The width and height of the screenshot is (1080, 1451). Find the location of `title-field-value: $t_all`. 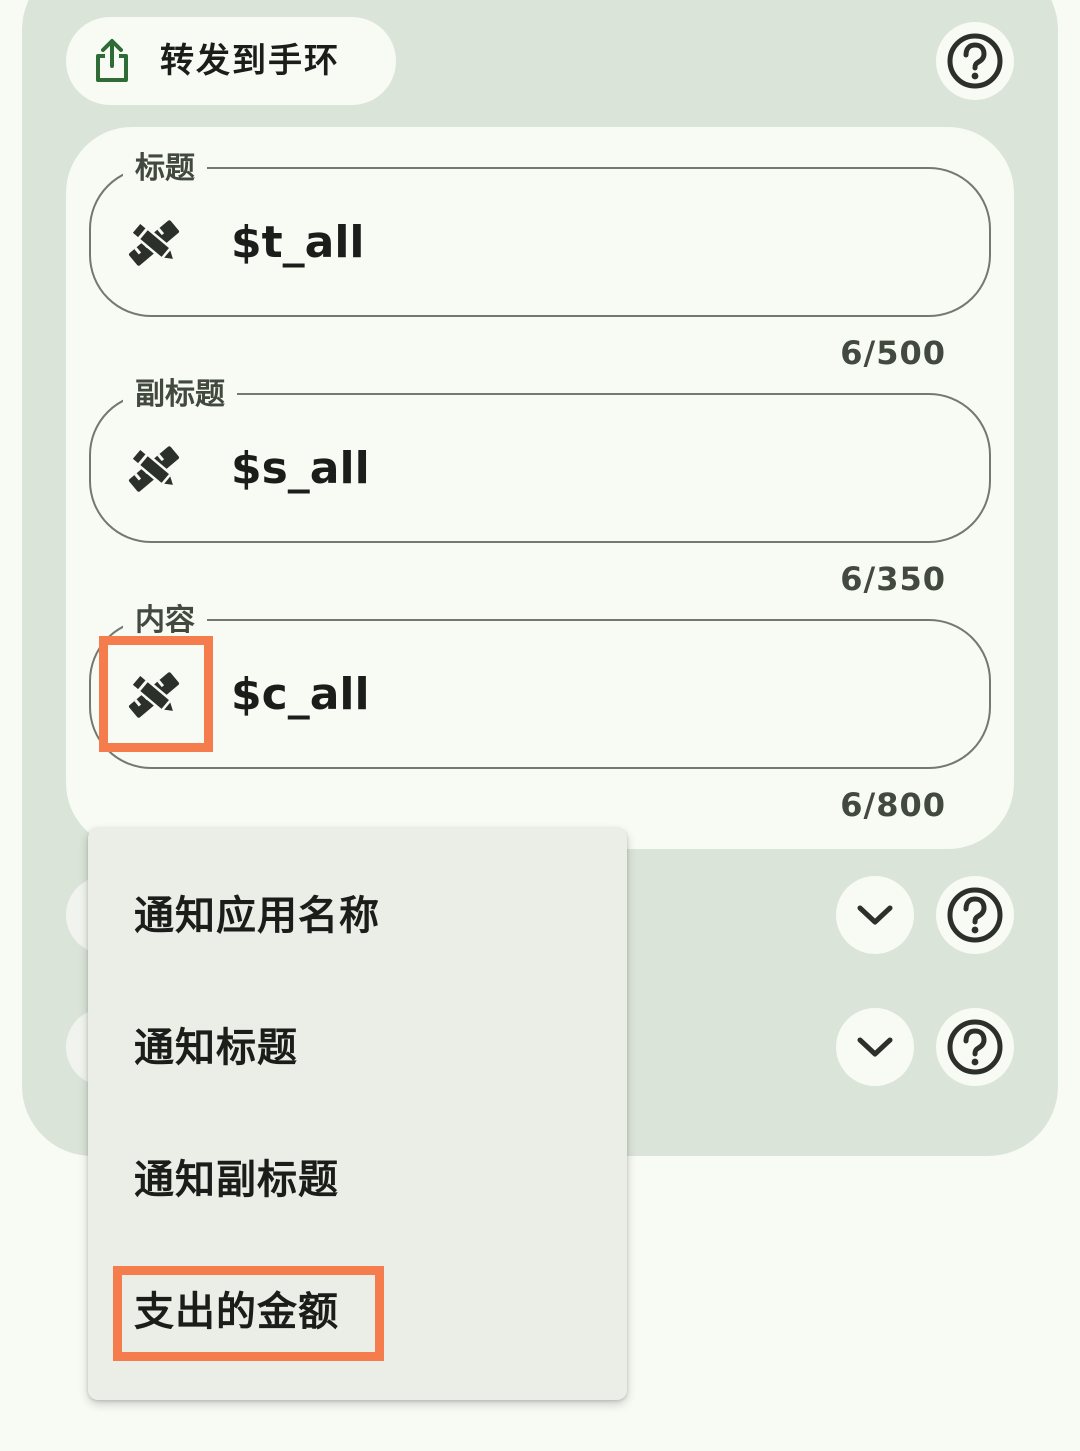

title-field-value: $t_all is located at coordinates (298, 243).